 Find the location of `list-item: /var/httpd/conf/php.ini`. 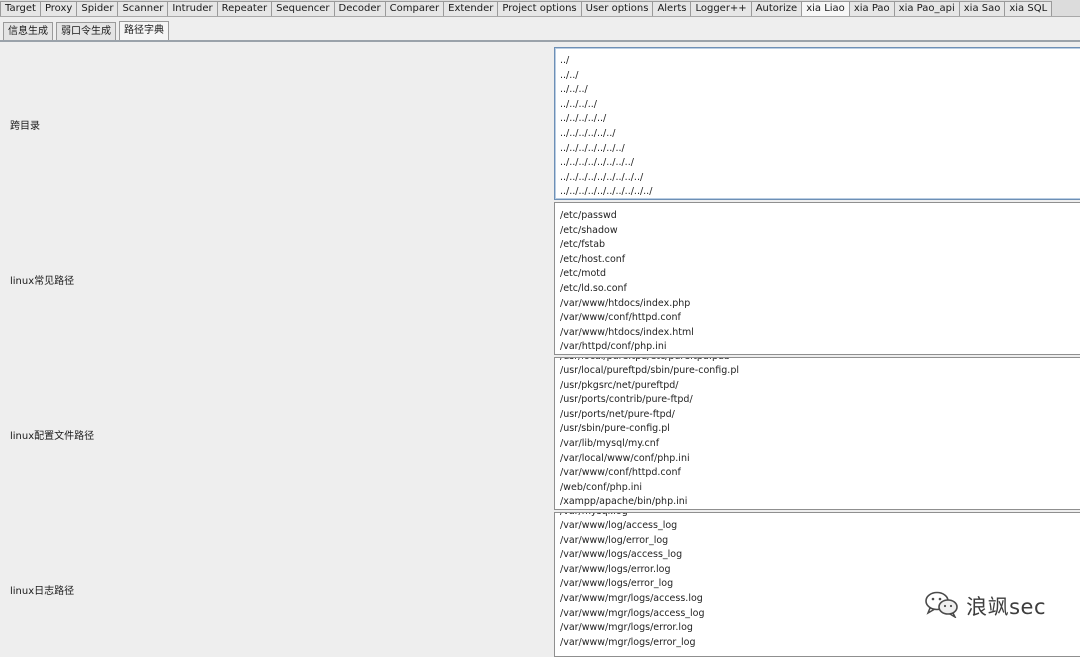

list-item: /var/httpd/conf/php.ini is located at coordinates (613, 347).